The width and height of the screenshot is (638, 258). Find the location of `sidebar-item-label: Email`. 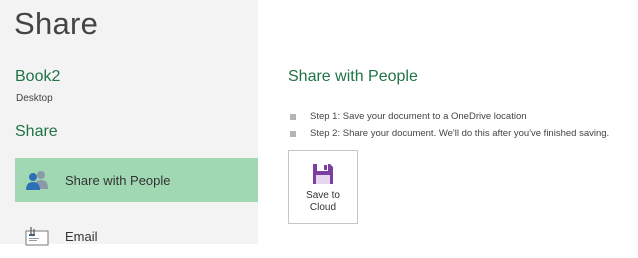

sidebar-item-label: Email is located at coordinates (81, 236).